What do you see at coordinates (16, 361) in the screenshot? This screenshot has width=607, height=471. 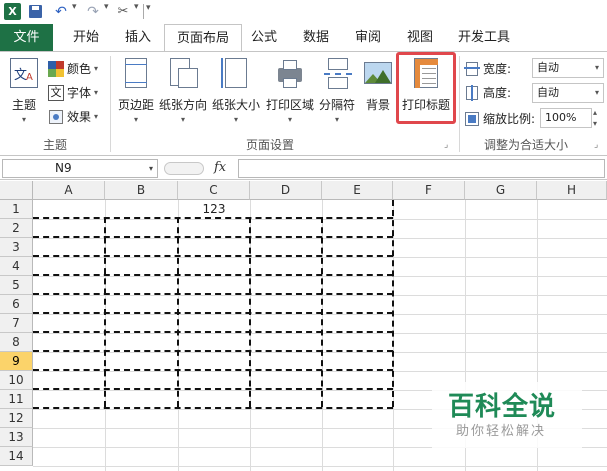 I see `row-header-9: 9` at bounding box center [16, 361].